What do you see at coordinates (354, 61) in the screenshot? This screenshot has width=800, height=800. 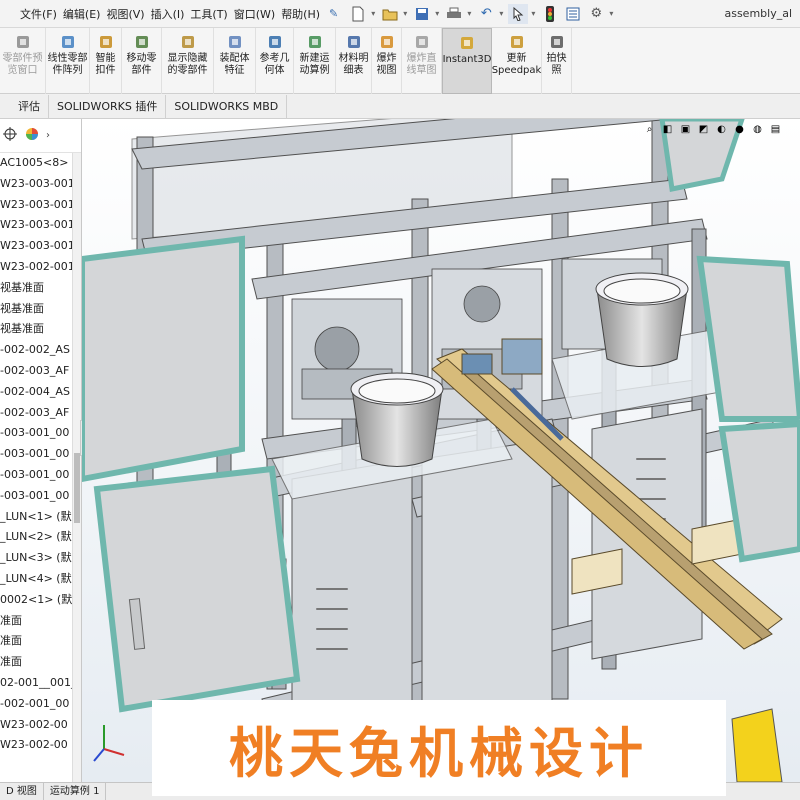 I see `ribbon-button-8: 材料明 细表` at bounding box center [354, 61].